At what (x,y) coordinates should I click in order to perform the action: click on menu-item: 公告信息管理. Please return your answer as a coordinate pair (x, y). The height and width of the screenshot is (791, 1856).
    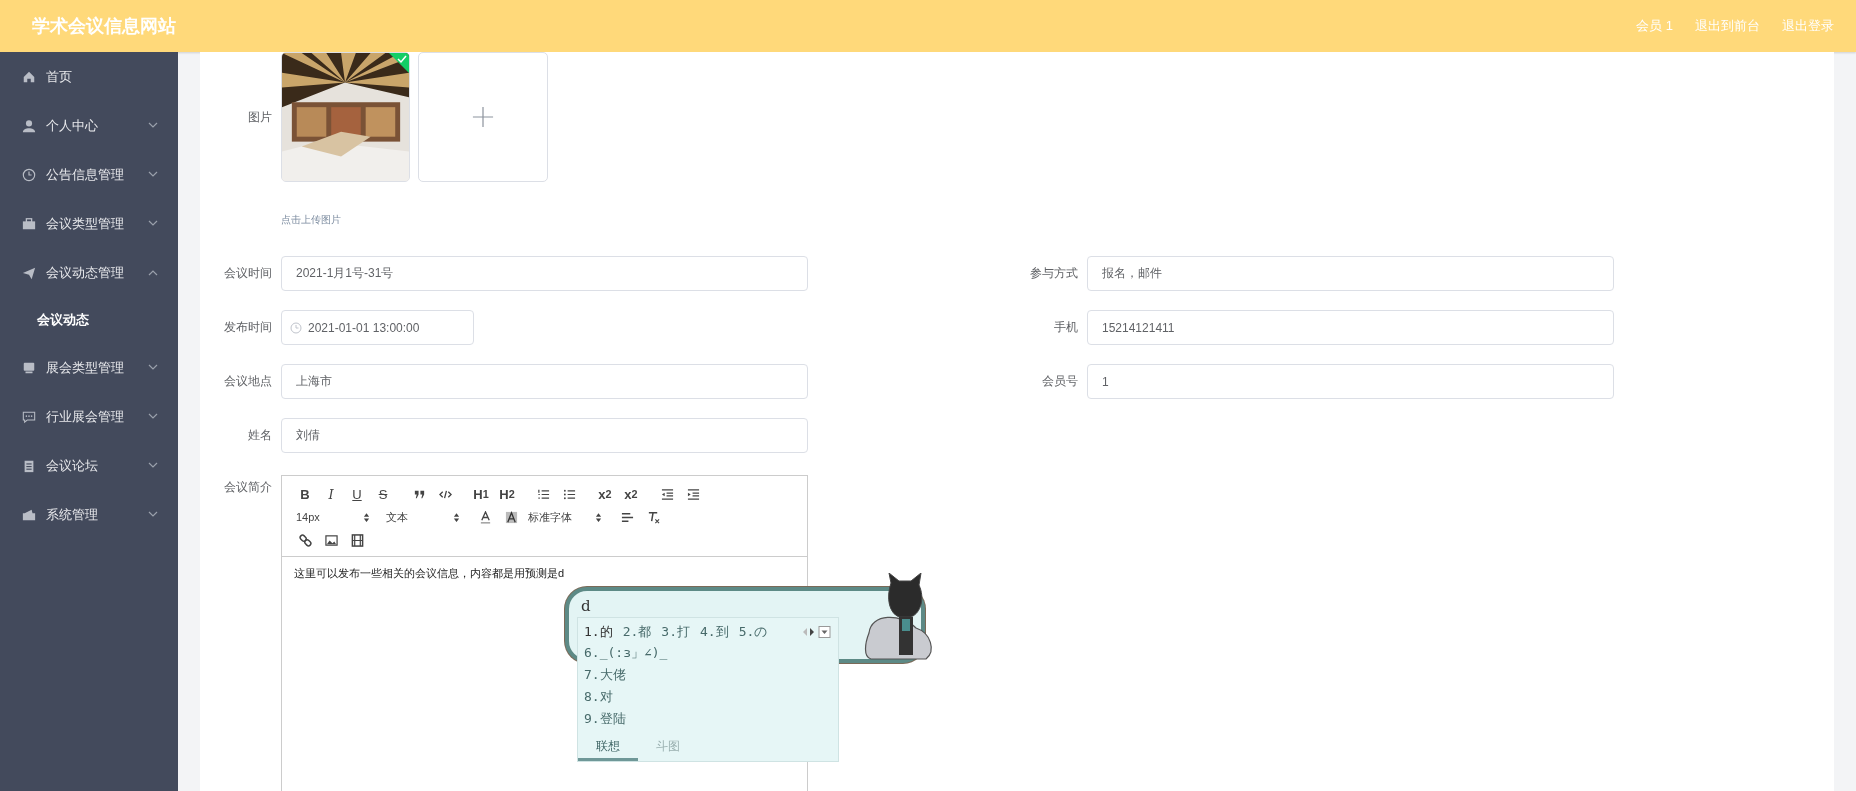
    Looking at the image, I should click on (89, 174).